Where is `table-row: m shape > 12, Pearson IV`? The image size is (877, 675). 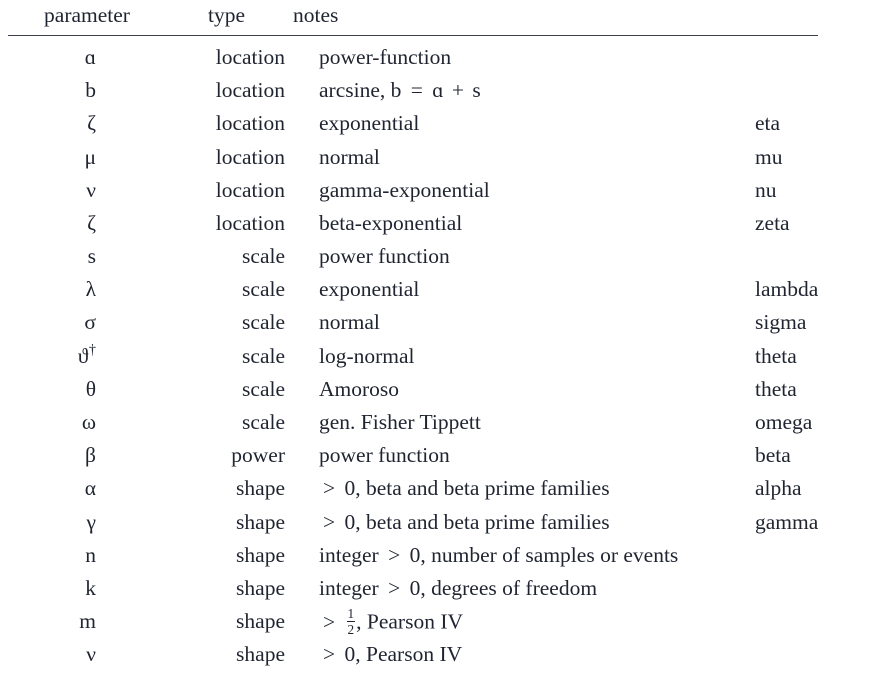
table-row: m shape > 12, Pearson IV is located at coordinates (438, 621).